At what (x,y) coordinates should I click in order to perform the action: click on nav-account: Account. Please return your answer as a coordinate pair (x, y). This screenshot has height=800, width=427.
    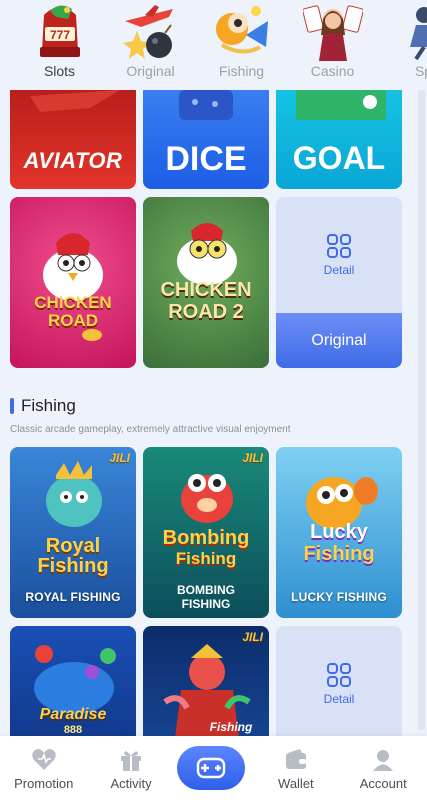
    Looking at the image, I should click on (383, 769).